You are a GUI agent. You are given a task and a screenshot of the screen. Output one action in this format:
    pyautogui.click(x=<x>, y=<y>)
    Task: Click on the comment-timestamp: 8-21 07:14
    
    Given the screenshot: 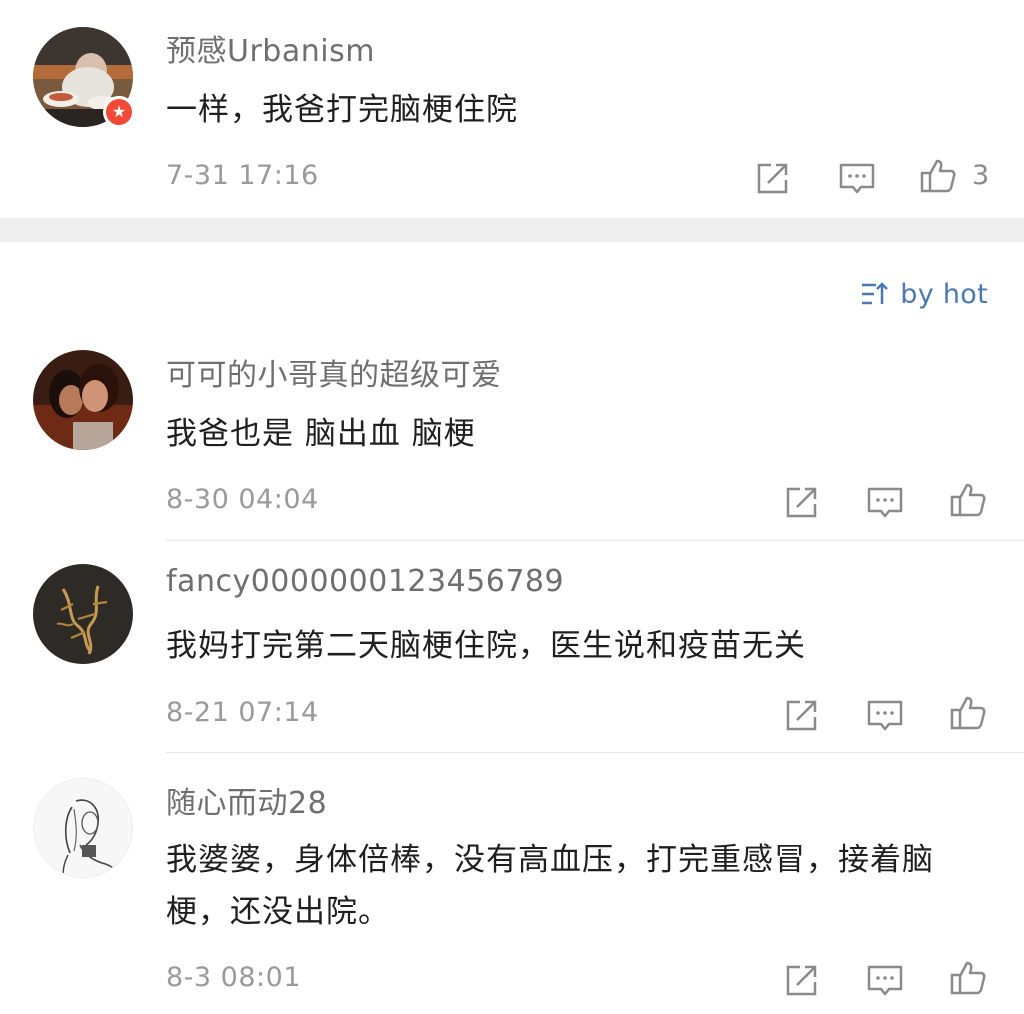 What is the action you would take?
    pyautogui.click(x=242, y=712)
    